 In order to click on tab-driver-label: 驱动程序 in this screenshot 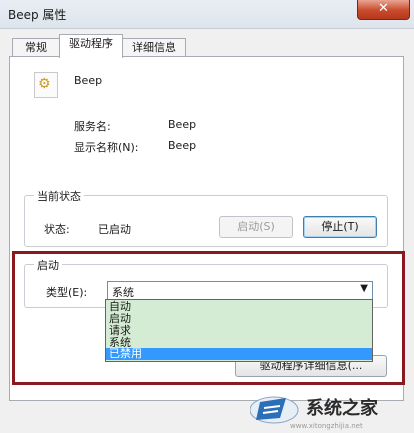, I will do `click(91, 43)`.